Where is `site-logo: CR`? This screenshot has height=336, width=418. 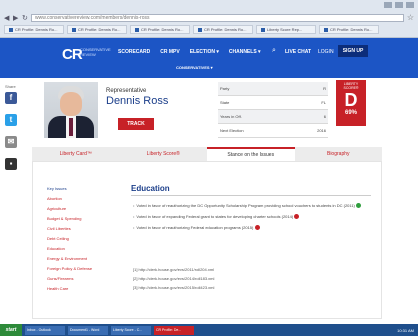 site-logo: CR is located at coordinates (72, 54).